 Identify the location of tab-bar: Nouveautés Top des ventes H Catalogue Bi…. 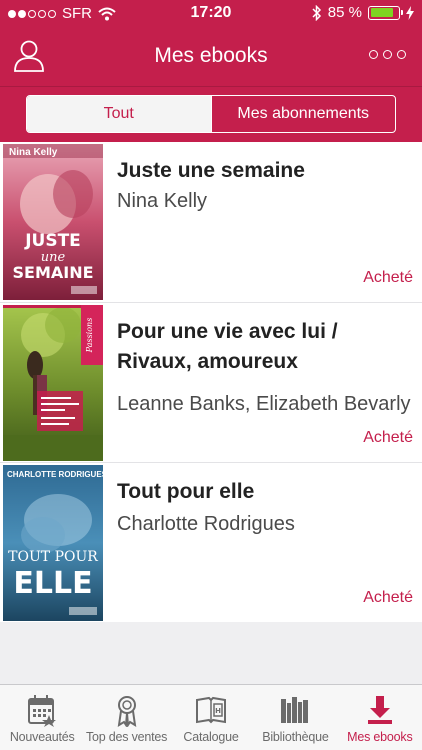
(211, 717).